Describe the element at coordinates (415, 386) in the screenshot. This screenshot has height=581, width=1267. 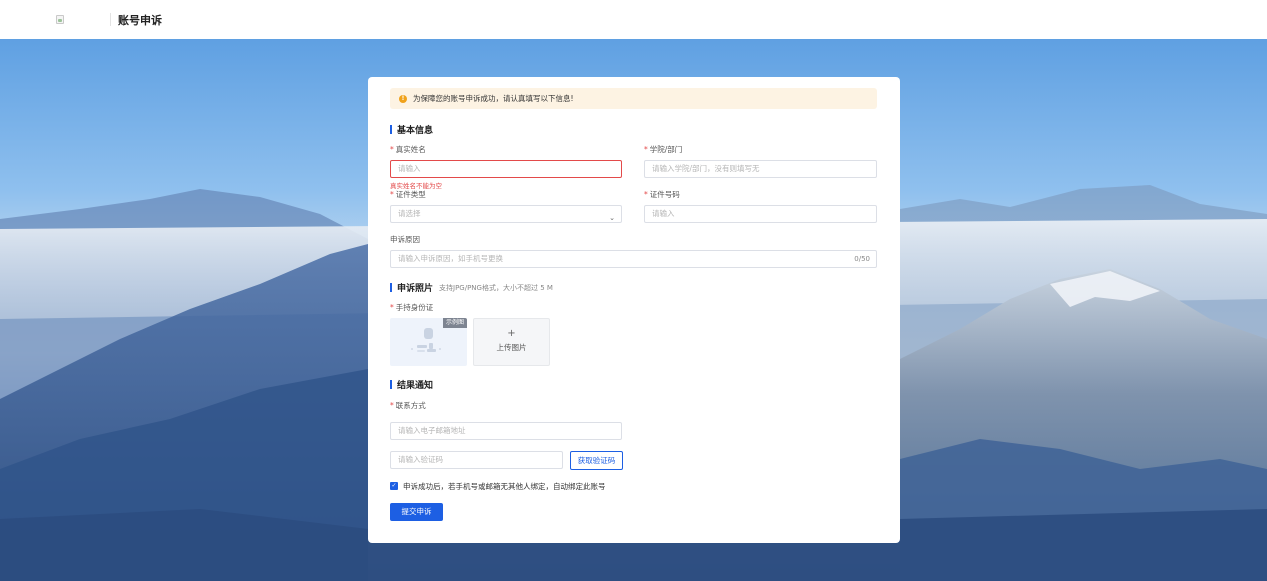
I see `section-result-title: 结果通知` at that location.